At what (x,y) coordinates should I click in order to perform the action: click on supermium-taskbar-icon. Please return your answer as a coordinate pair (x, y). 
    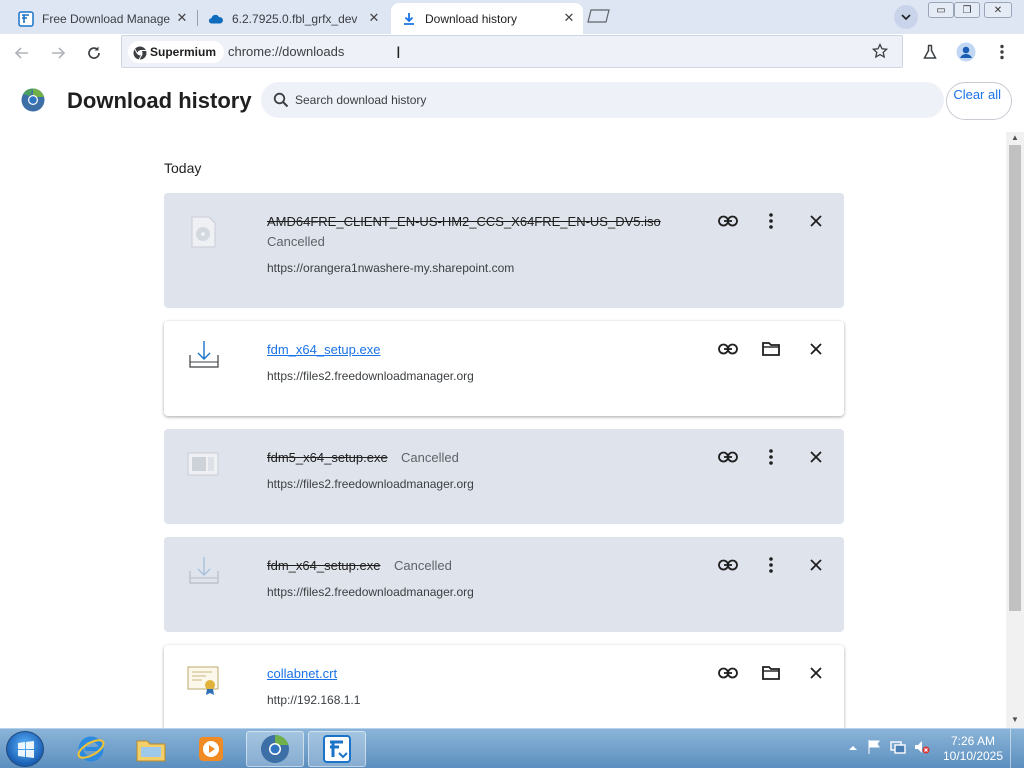
    Looking at the image, I should click on (275, 749).